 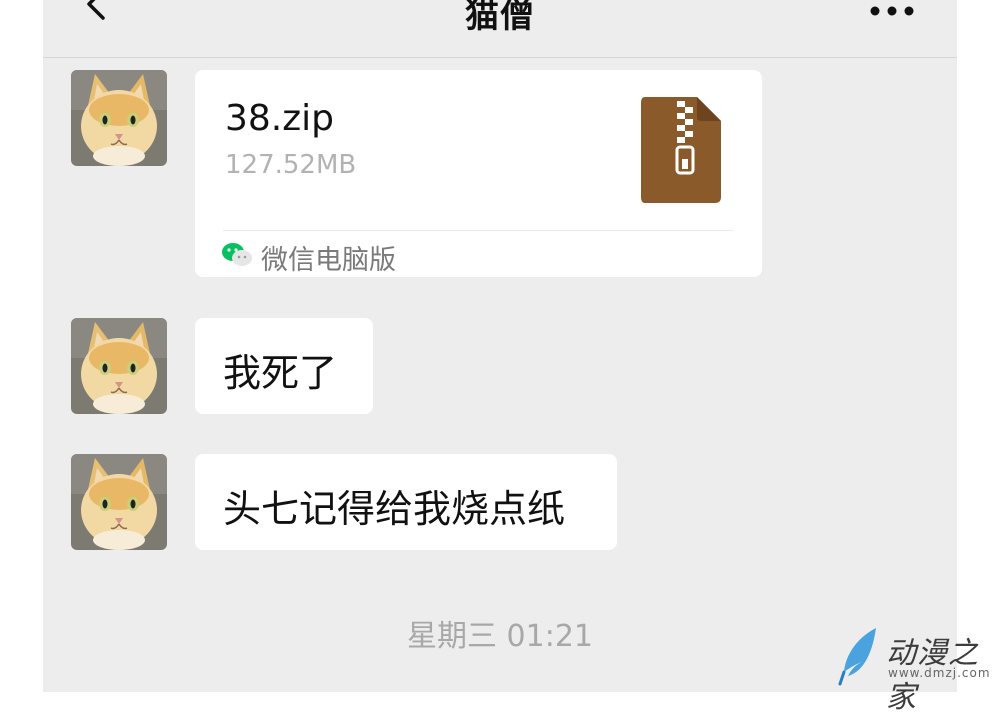 What do you see at coordinates (857, 657) in the screenshot?
I see `feather-logo-icon` at bounding box center [857, 657].